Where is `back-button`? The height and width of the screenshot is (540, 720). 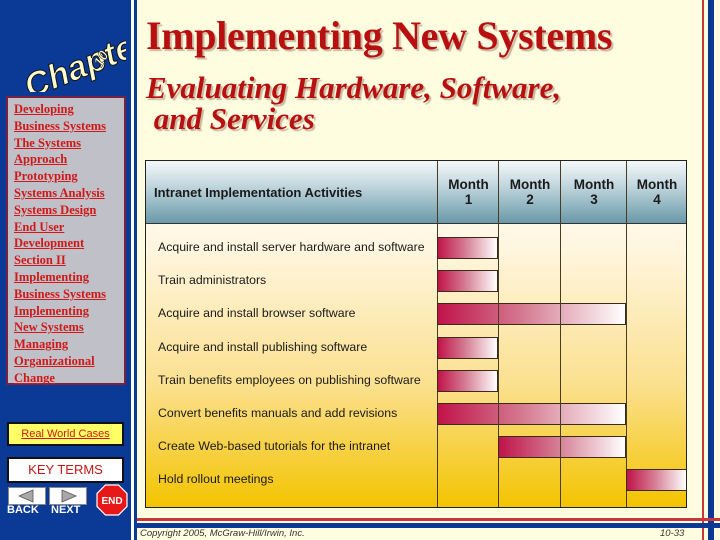
back-button is located at coordinates (27, 496).